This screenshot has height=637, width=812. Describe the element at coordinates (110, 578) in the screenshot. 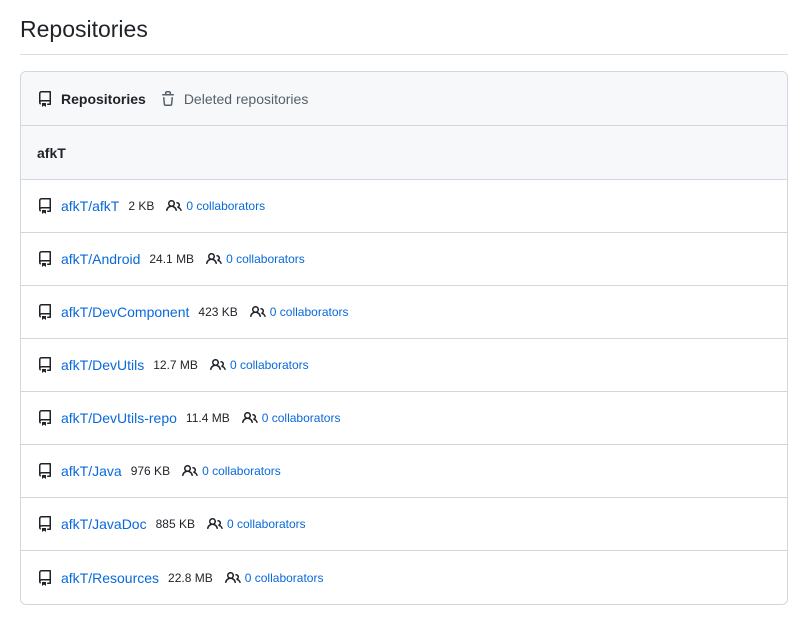

I see `repo-link: afkT/Resources` at that location.